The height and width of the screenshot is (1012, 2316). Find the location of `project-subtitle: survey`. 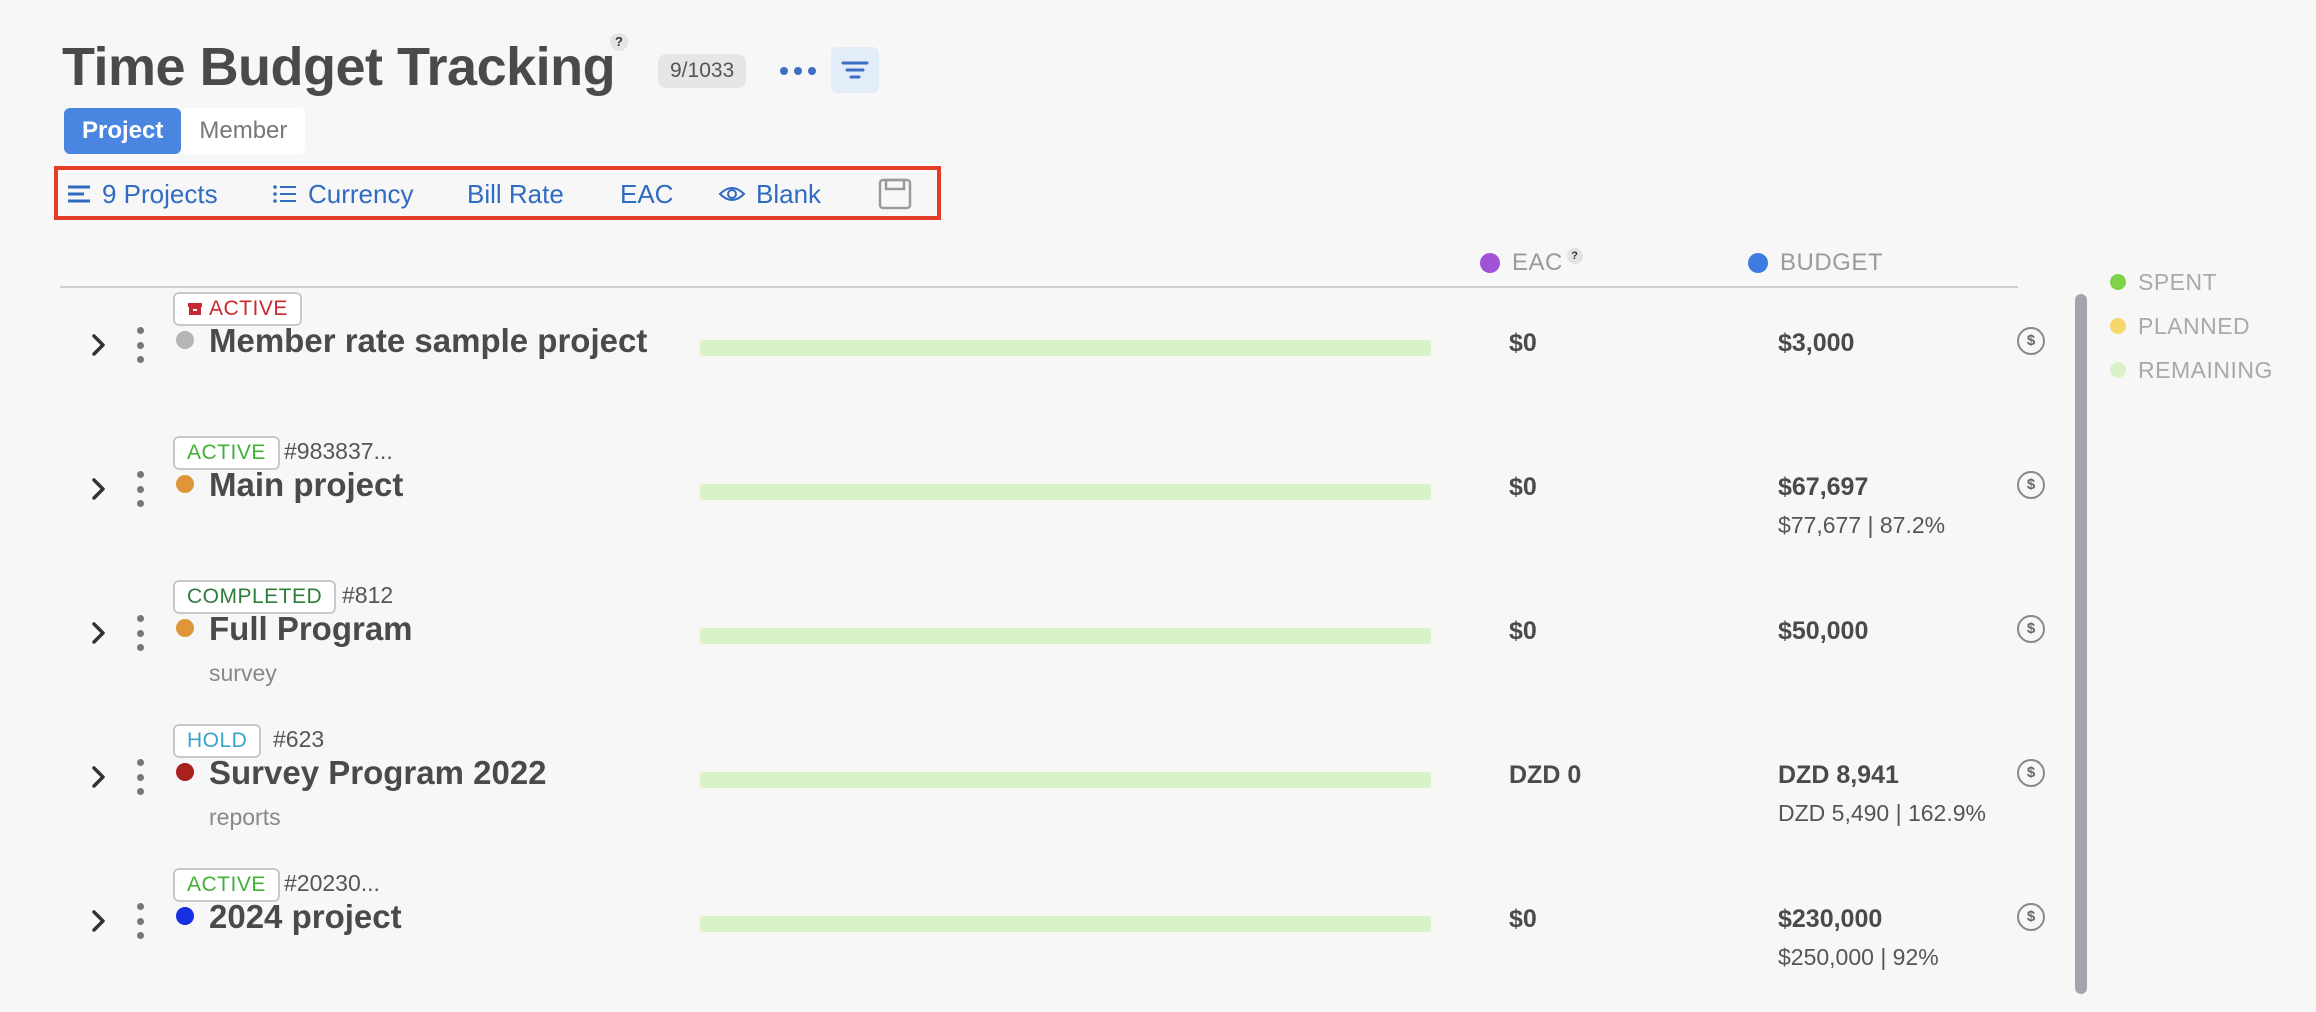

project-subtitle: survey is located at coordinates (243, 673).